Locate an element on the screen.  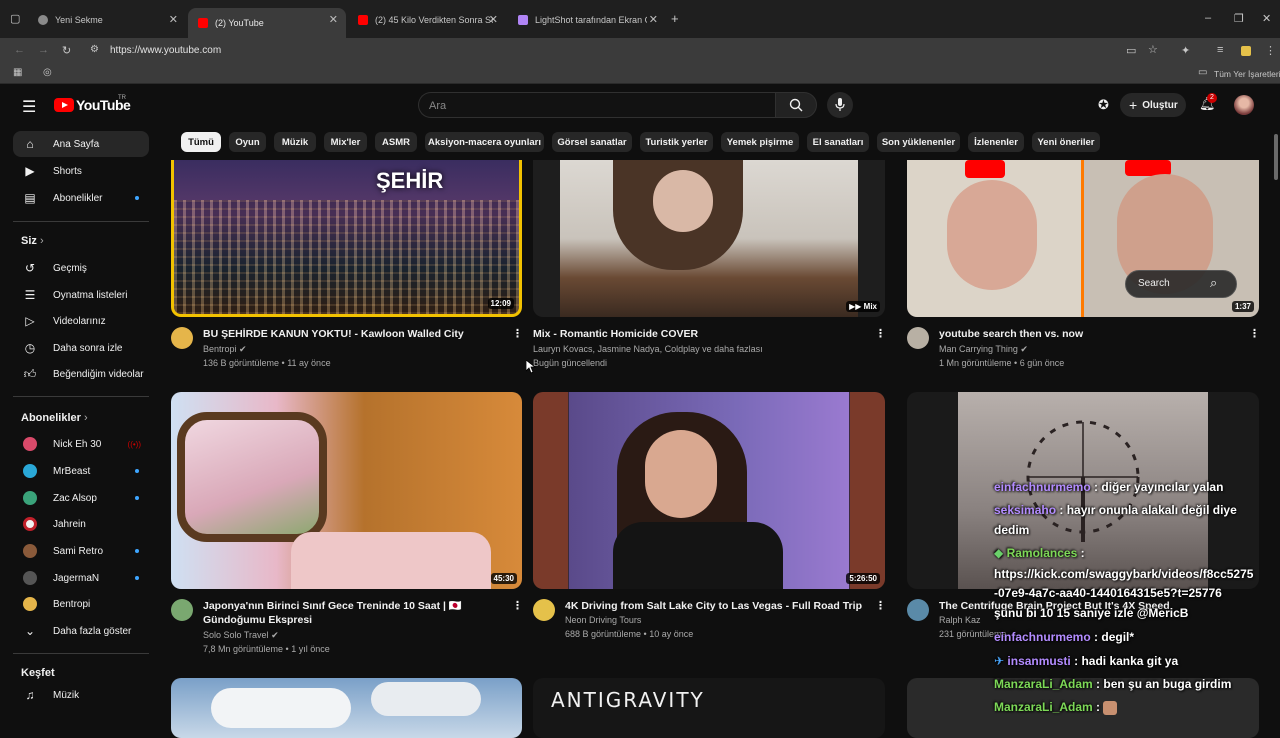
search-input: Ara is located at coordinates (596, 105).